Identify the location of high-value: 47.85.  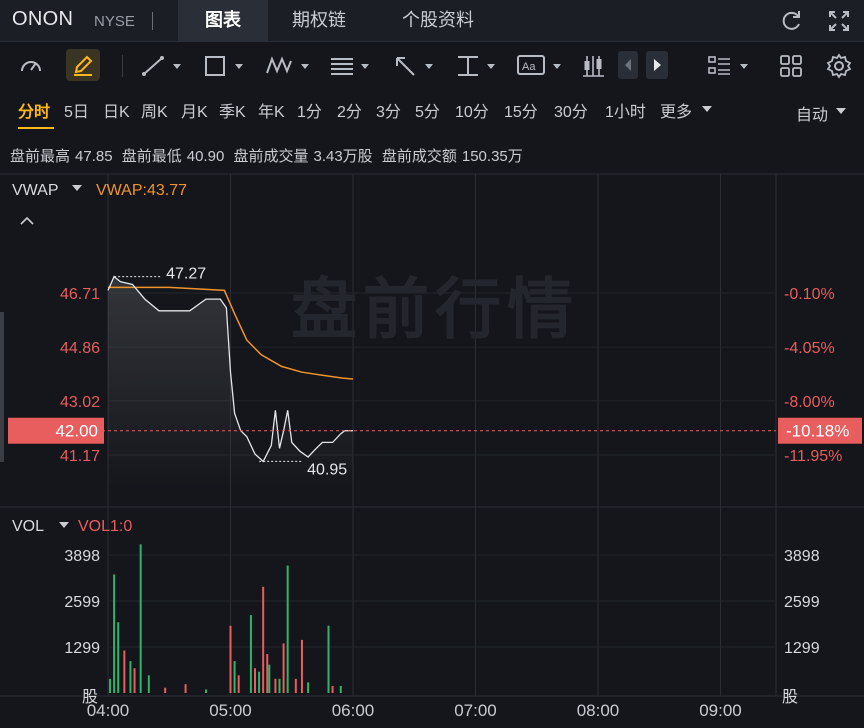
(94, 156).